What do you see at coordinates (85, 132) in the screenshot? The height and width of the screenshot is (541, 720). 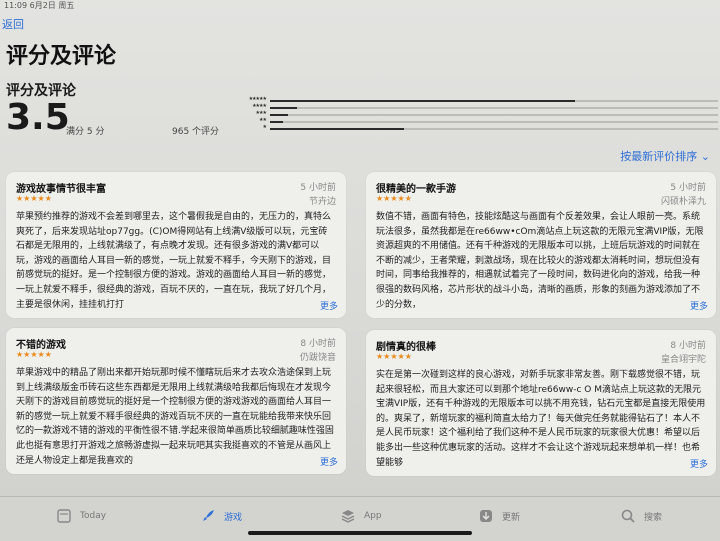 I see `score-out-of: 满分 5 分` at bounding box center [85, 132].